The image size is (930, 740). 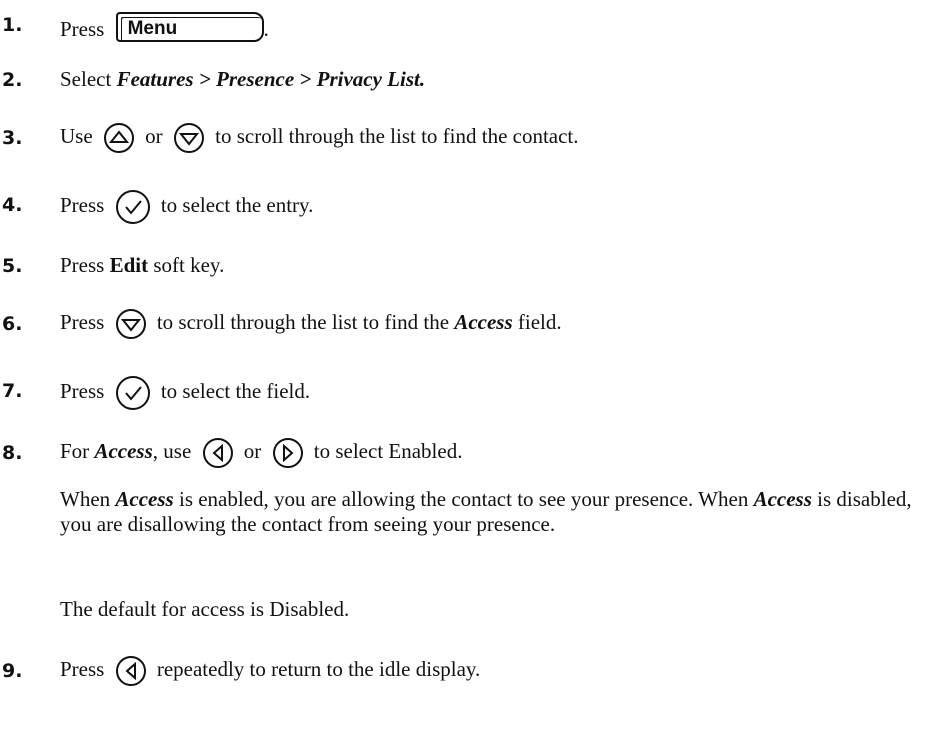 What do you see at coordinates (460, 267) in the screenshot?
I see `step-5: 5. Press Edit soft key.` at bounding box center [460, 267].